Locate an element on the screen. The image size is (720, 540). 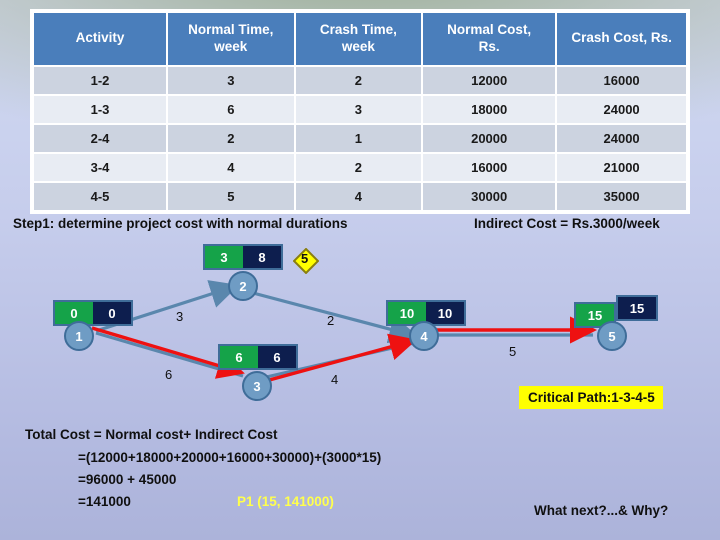
header-line: Activity is located at coordinates (100, 38).